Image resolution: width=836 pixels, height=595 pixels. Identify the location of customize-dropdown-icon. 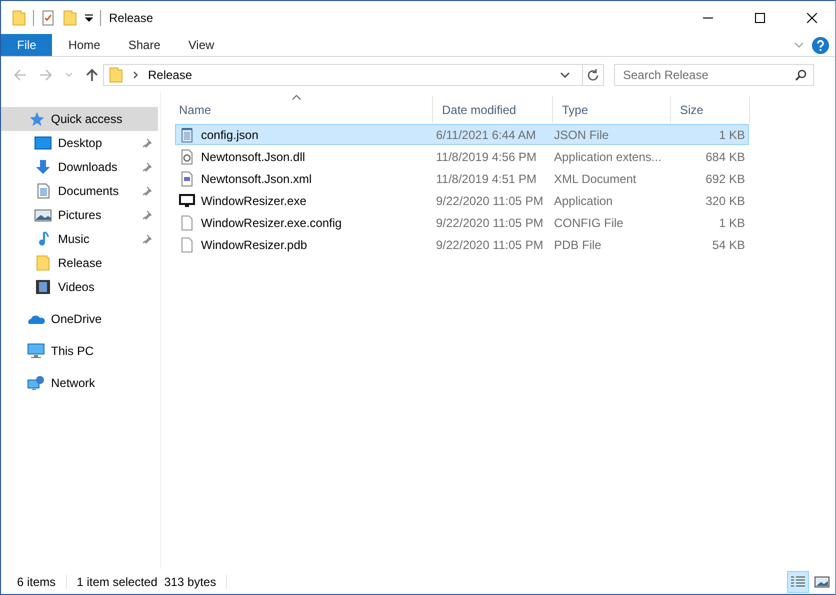
(89, 17).